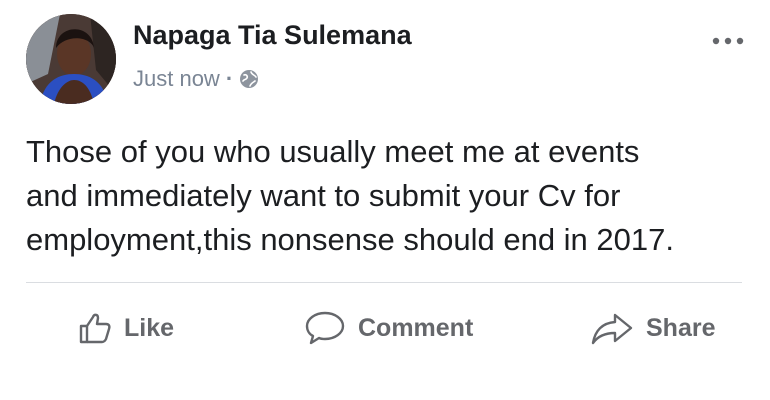 The image size is (770, 400). I want to click on comment-label: Comment, so click(416, 327).